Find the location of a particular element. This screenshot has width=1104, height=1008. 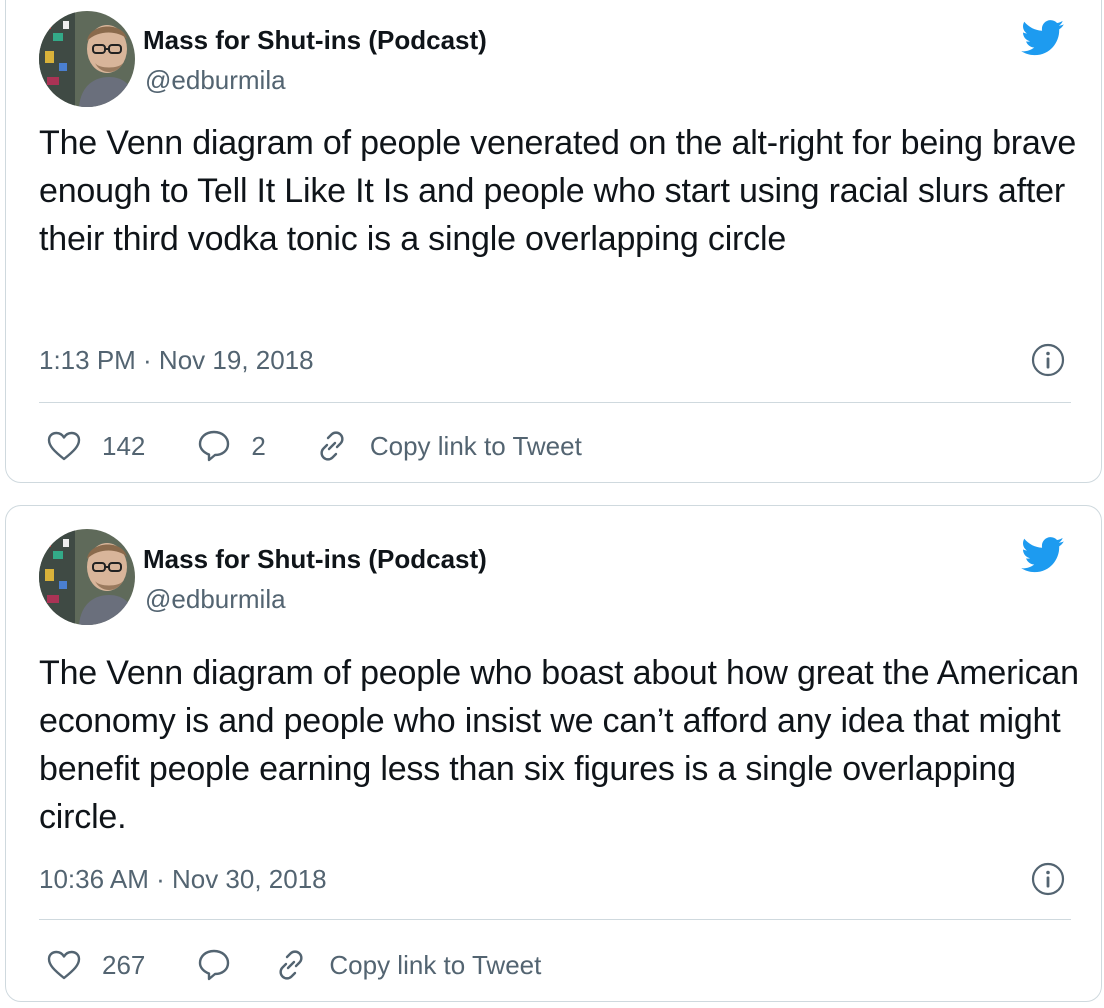

reply-button: 2 is located at coordinates (255, 446).